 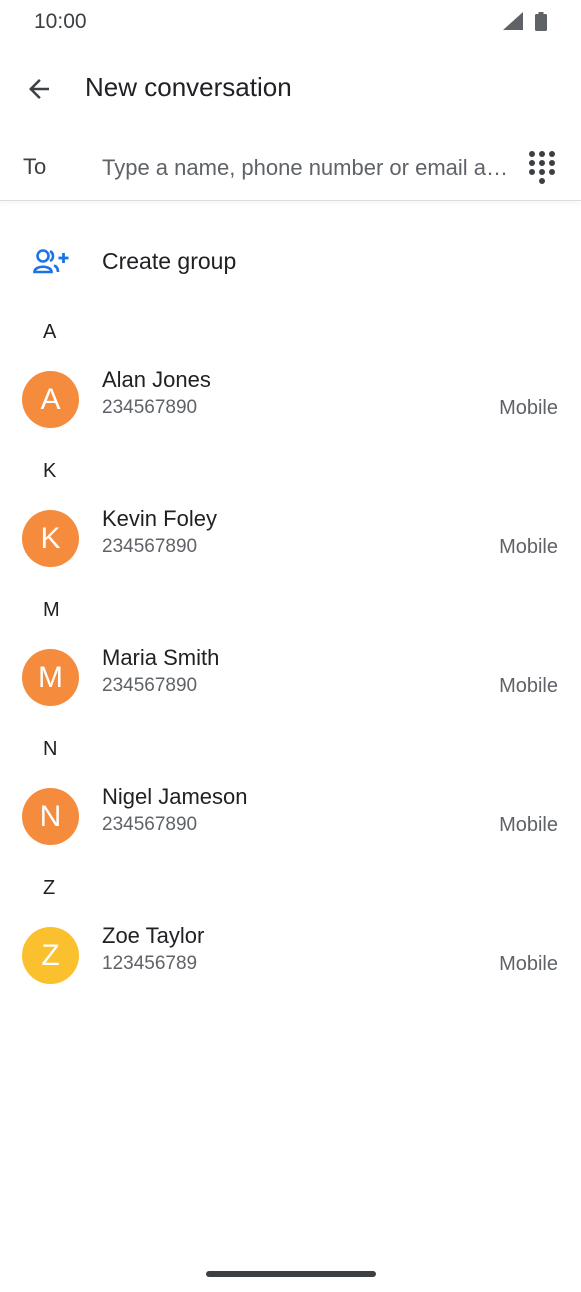 I want to click on avatar: N, so click(x=50, y=816).